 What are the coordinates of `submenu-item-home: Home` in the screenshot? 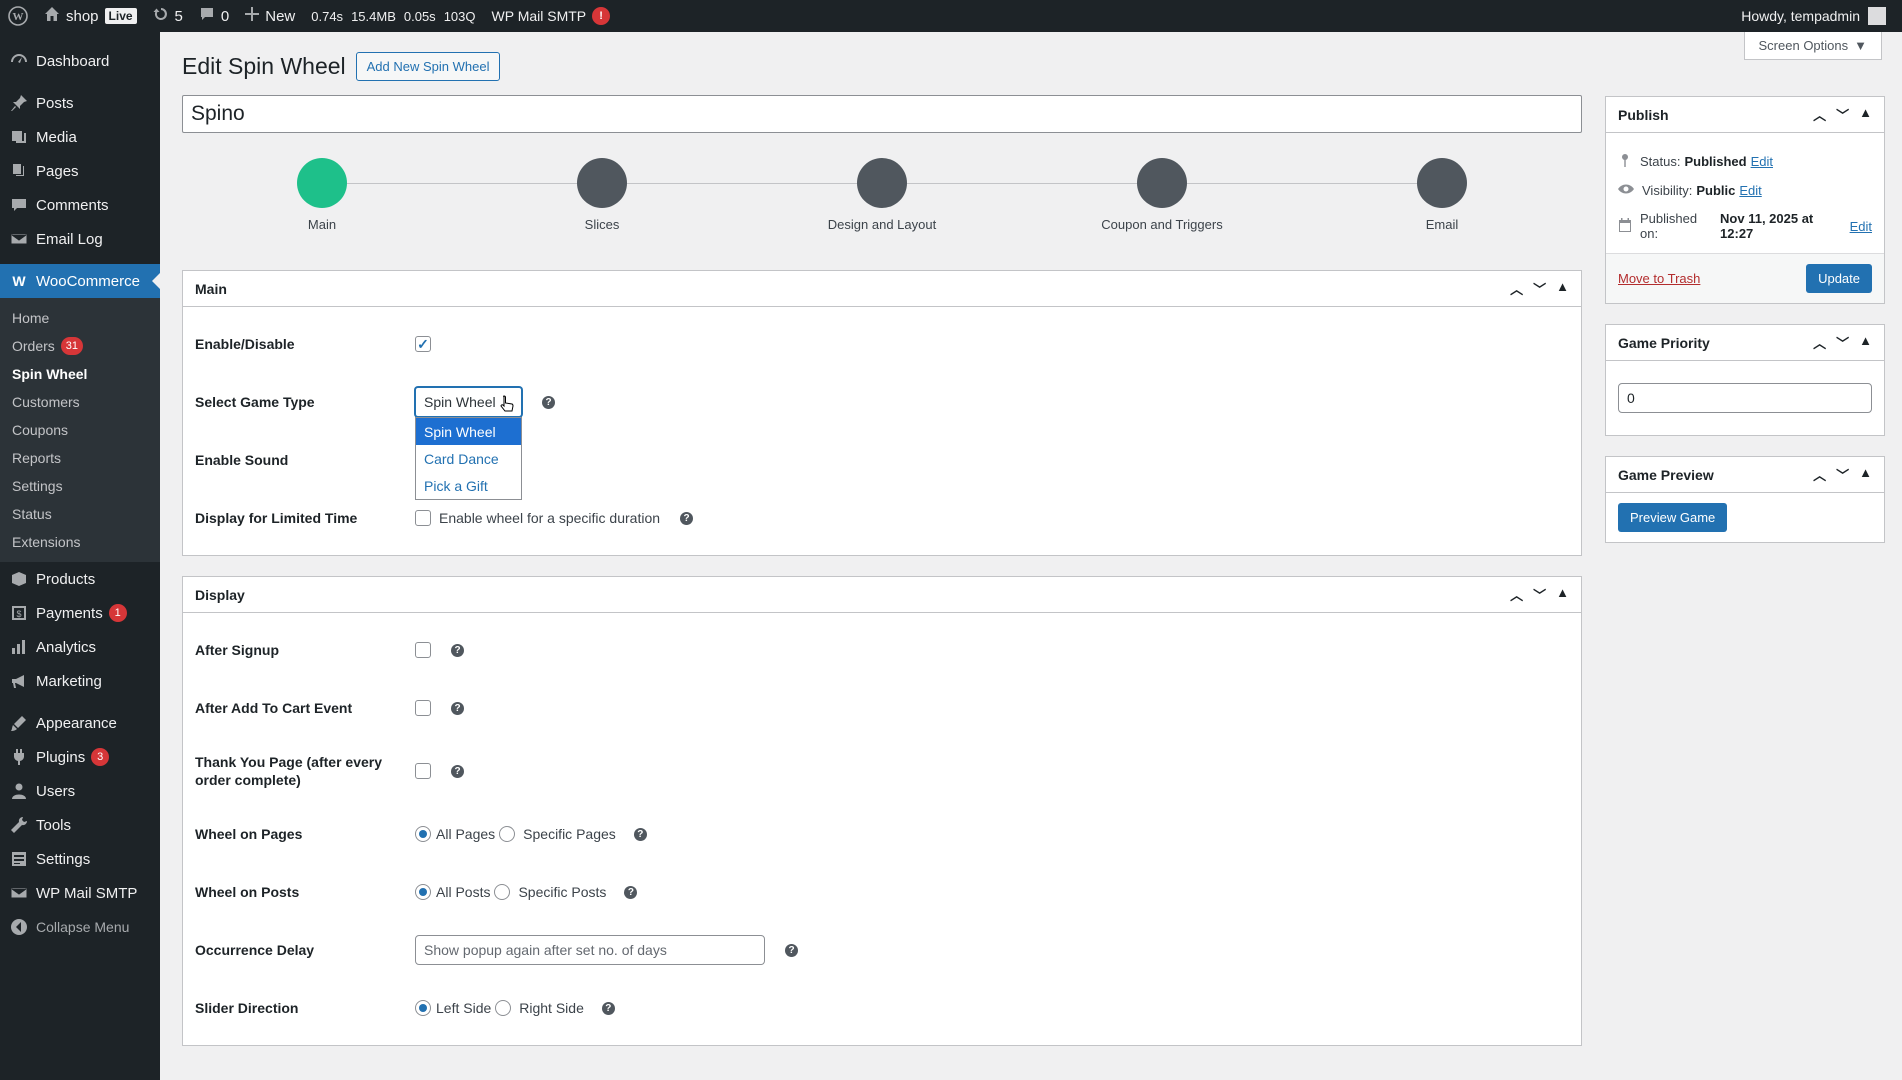 It's located at (80, 318).